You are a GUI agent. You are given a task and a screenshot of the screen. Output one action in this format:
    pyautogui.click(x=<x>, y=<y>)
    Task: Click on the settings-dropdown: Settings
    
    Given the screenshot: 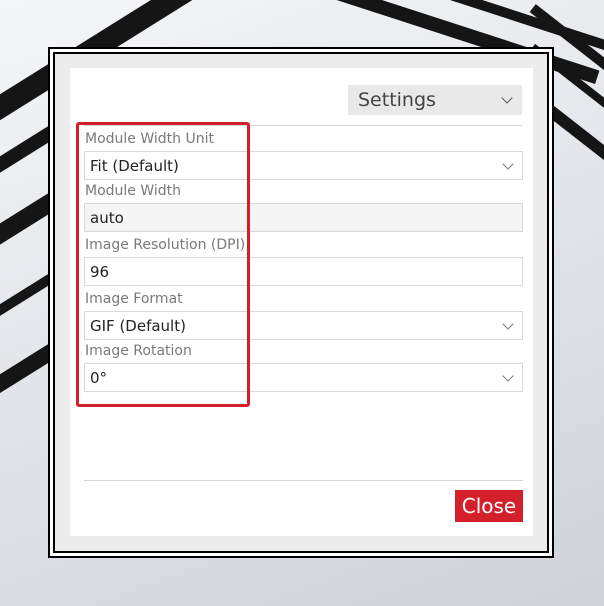 What is the action you would take?
    pyautogui.click(x=435, y=100)
    